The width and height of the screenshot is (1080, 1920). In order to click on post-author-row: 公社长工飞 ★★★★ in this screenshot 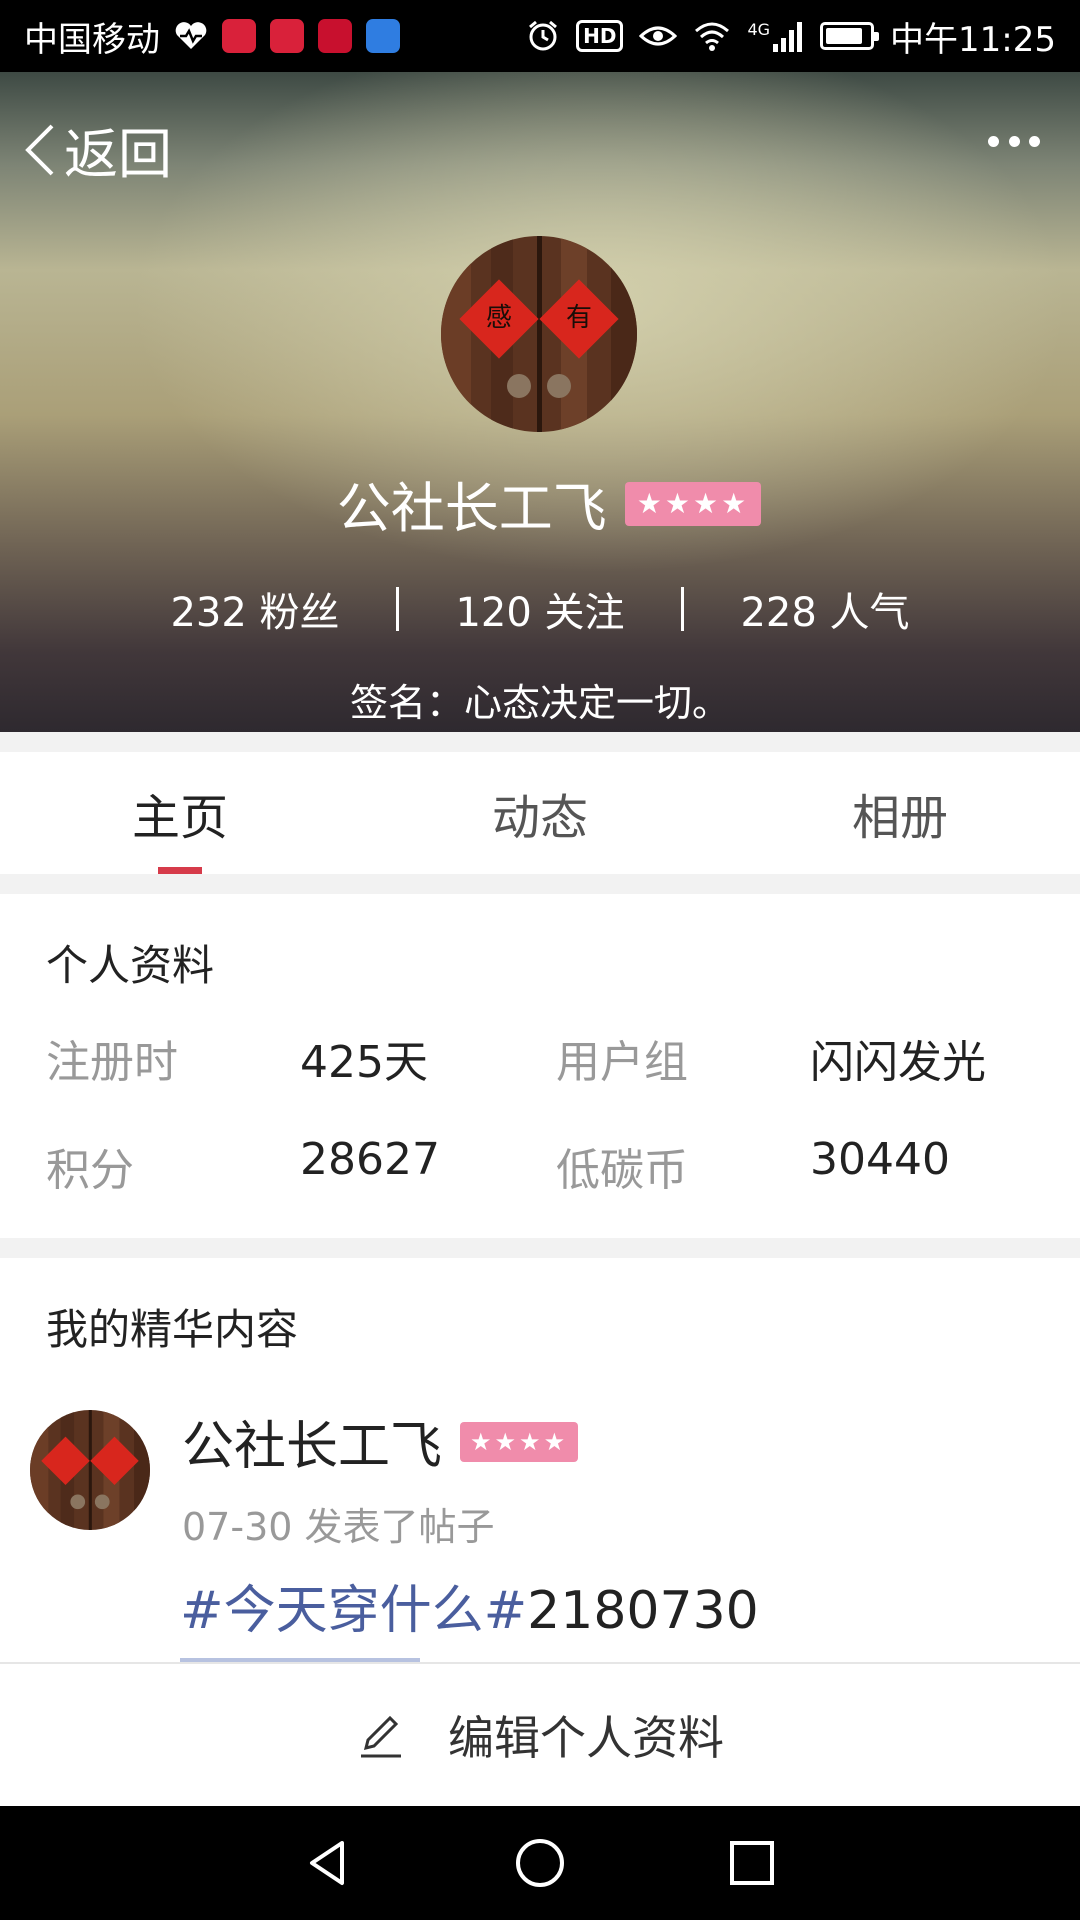, I will do `click(380, 1441)`.